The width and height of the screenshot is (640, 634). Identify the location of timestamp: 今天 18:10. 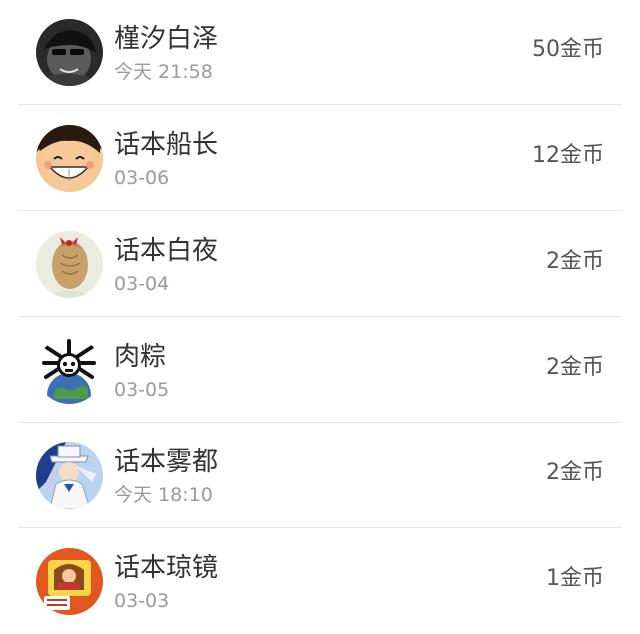
(163, 495).